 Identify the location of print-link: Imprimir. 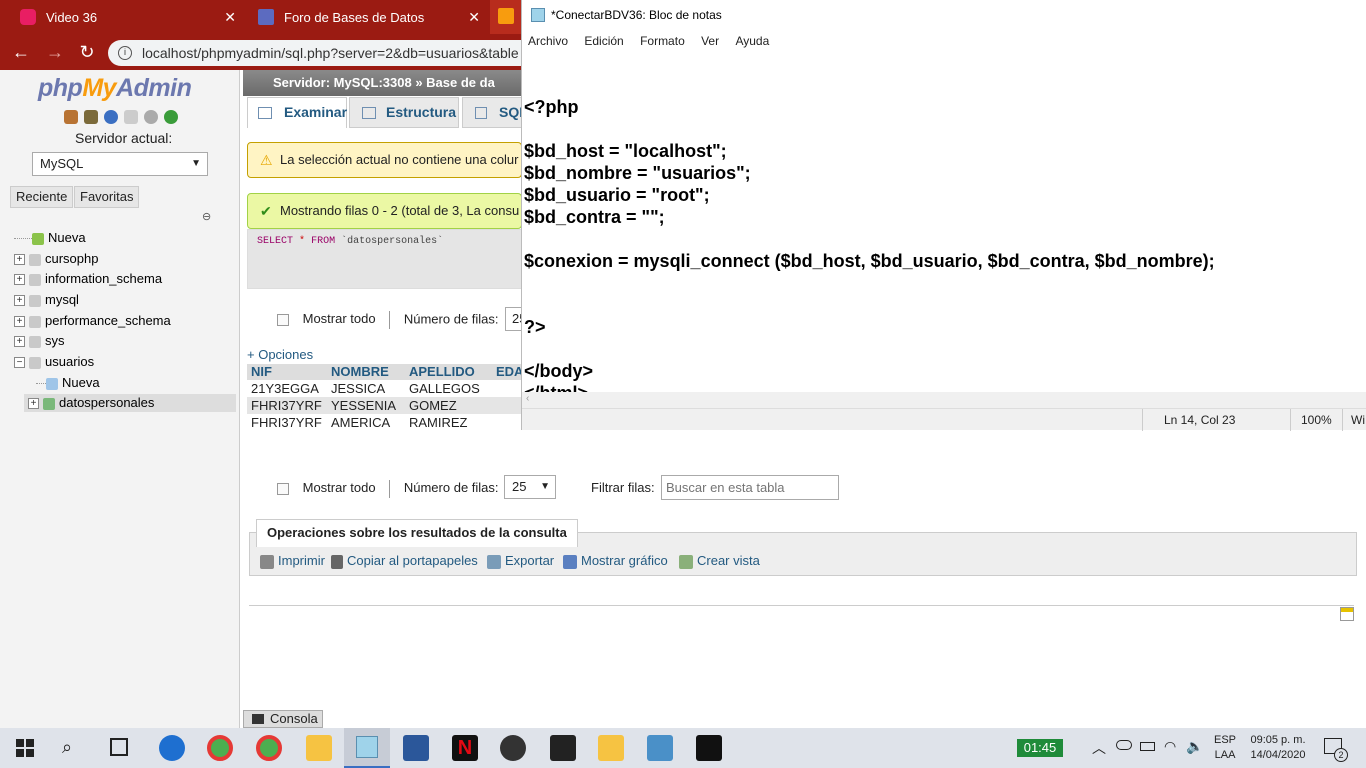
(292, 561).